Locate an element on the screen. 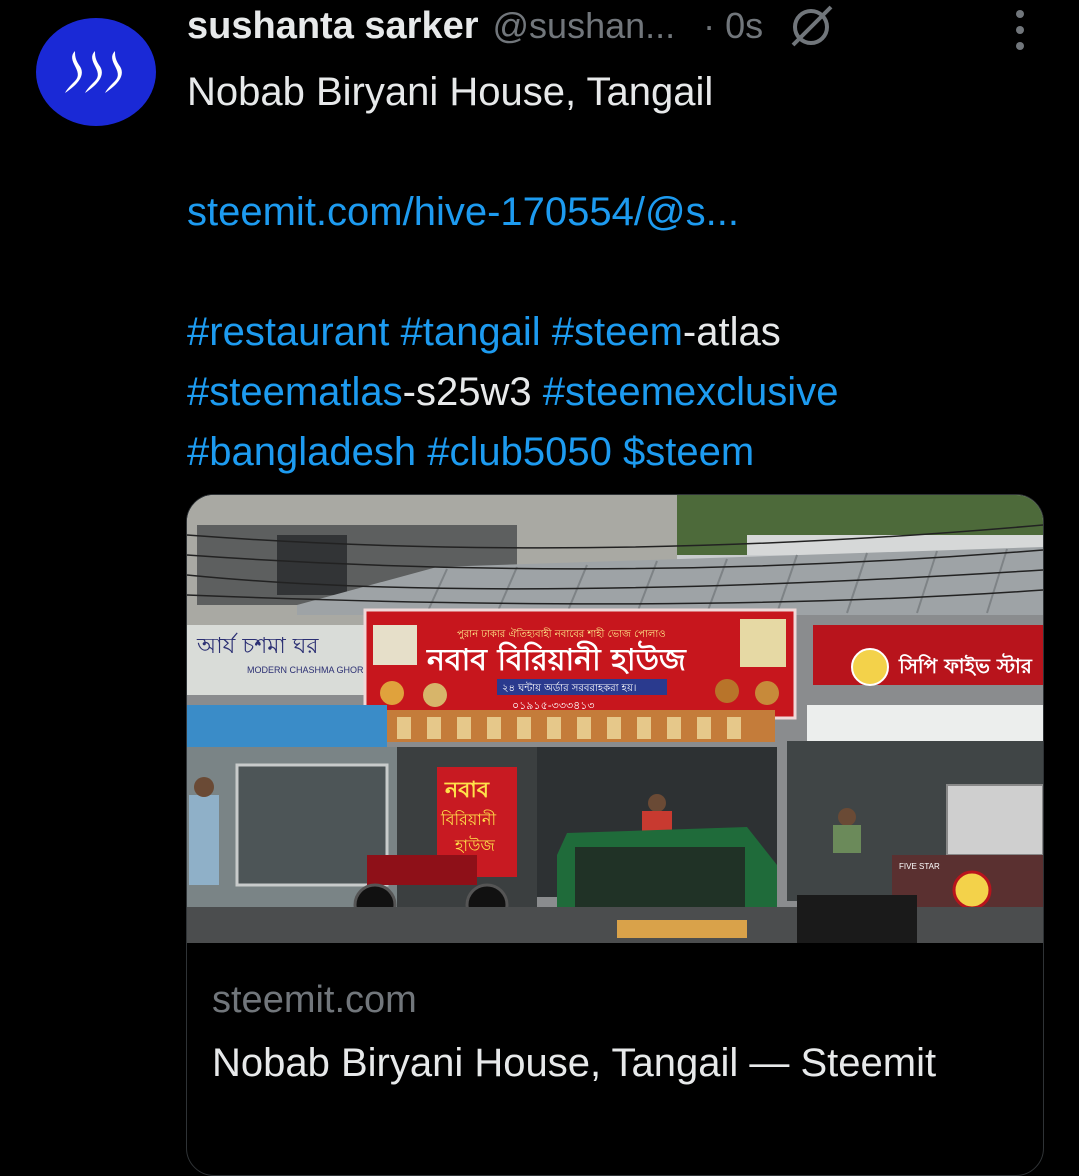 This screenshot has height=1176, width=1079. banner-house: হাউজ is located at coordinates (475, 845).